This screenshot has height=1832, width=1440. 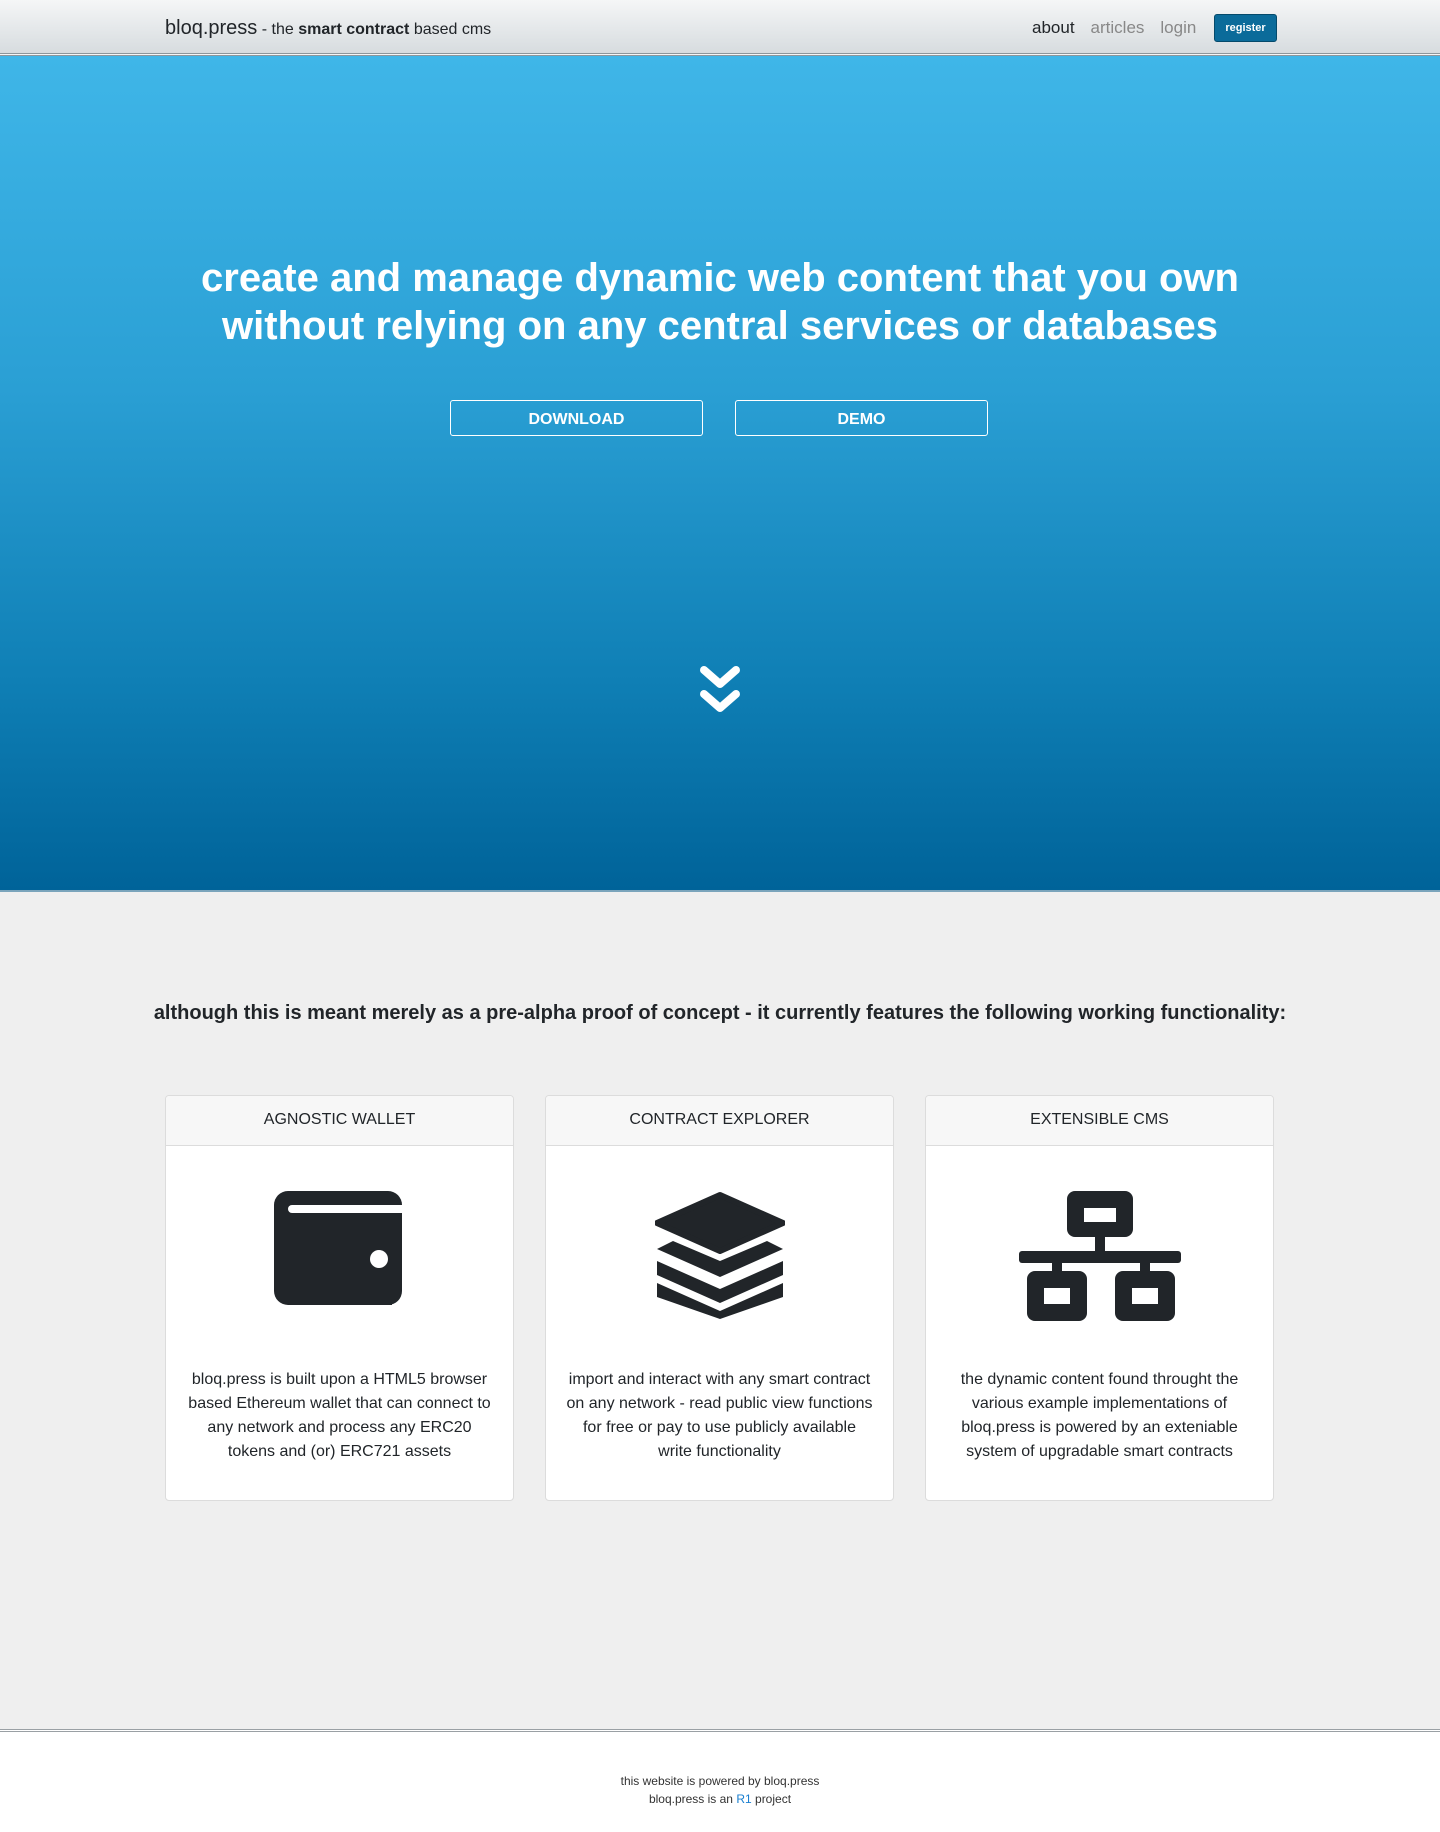 I want to click on brand-name: bloq.press, so click(x=211, y=28).